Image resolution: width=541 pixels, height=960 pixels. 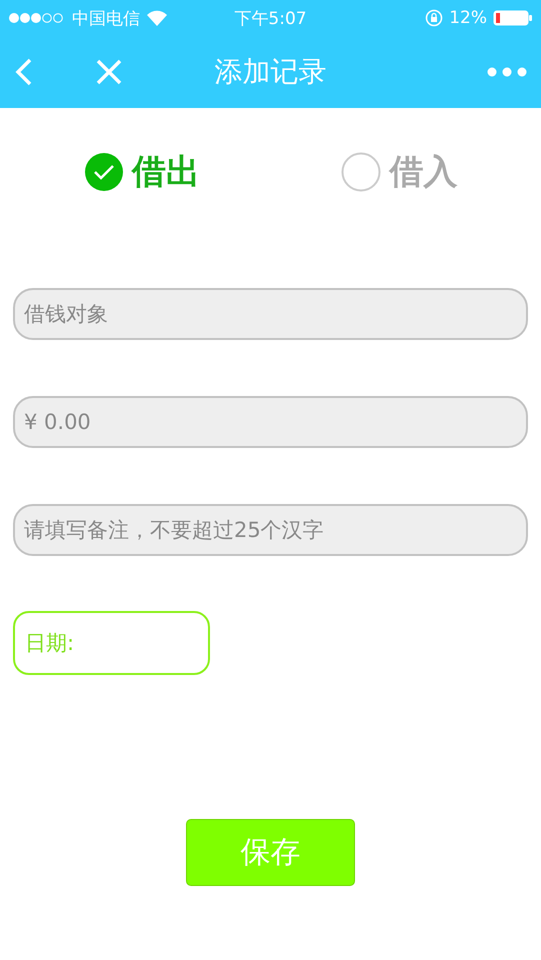 I want to click on page-title: 添加记录, so click(x=270, y=71).